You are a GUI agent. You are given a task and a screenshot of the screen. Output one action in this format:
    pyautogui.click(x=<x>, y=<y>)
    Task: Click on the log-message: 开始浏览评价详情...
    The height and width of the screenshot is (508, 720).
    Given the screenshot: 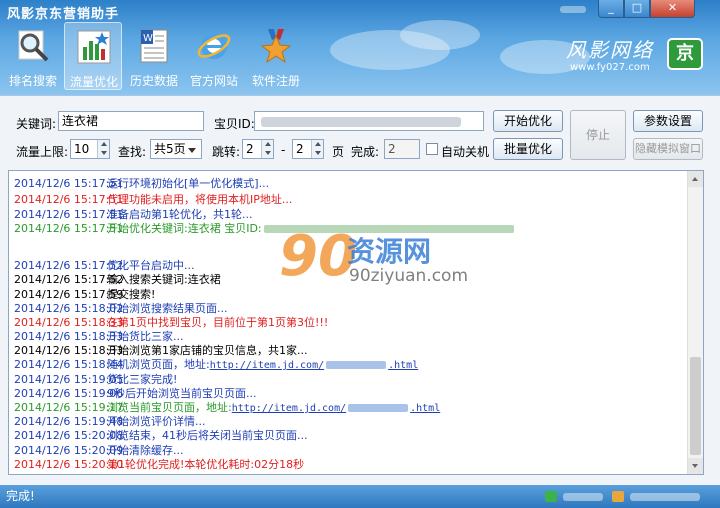 What is the action you would take?
    pyautogui.click(x=156, y=421)
    